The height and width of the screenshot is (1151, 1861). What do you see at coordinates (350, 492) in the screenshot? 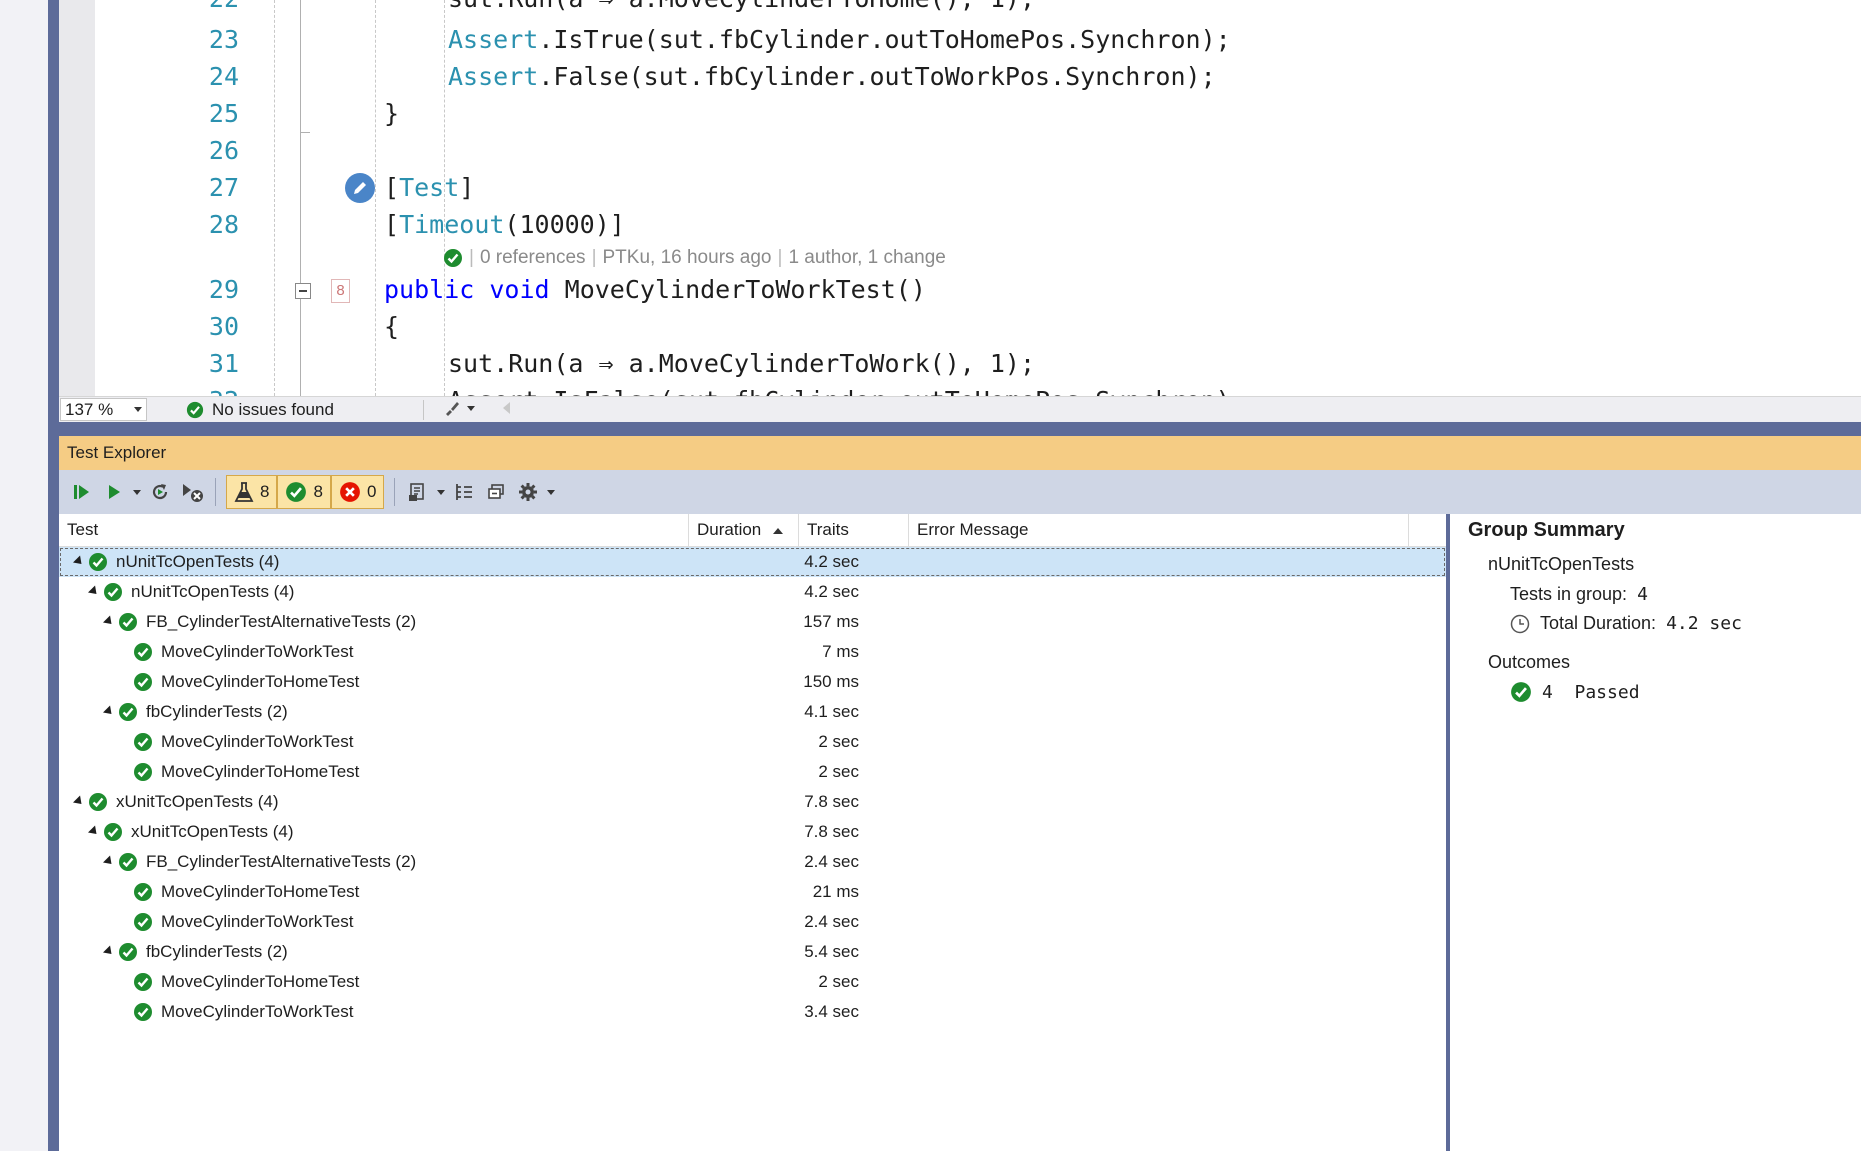
I see `error-circle-icon` at bounding box center [350, 492].